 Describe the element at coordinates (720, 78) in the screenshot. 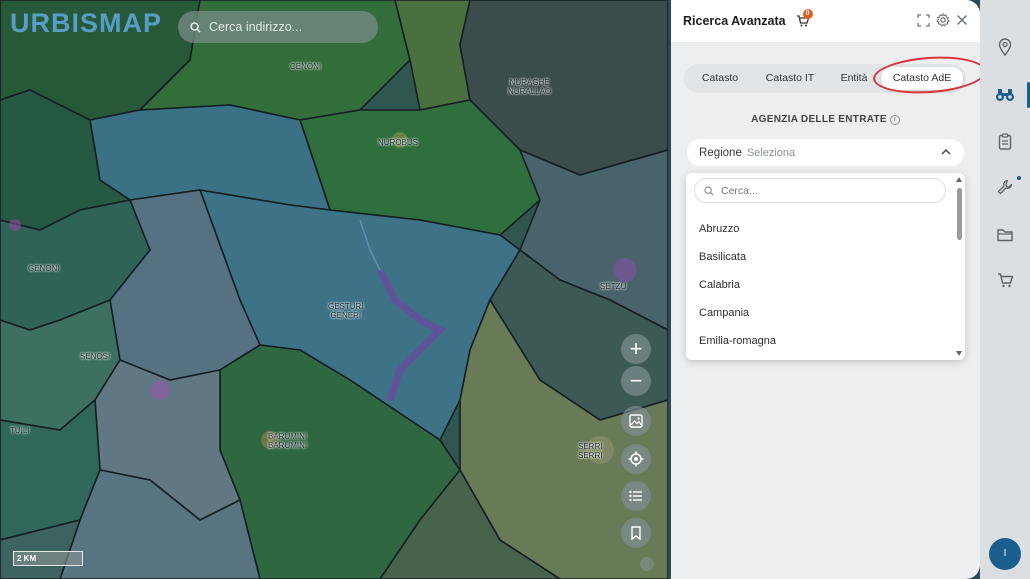

I see `tab-catasto: Catasto` at that location.